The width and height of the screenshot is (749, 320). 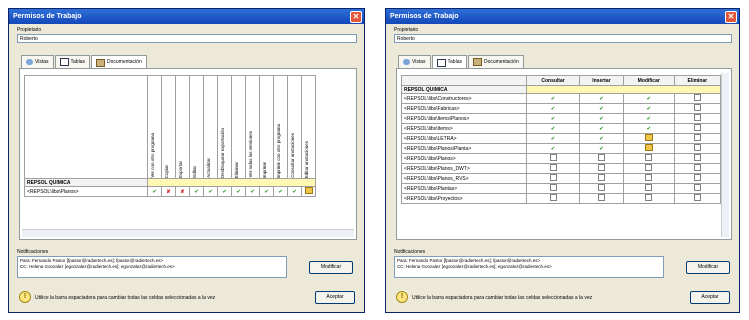 I want to click on vertical-scrollbar, so click(x=725, y=155).